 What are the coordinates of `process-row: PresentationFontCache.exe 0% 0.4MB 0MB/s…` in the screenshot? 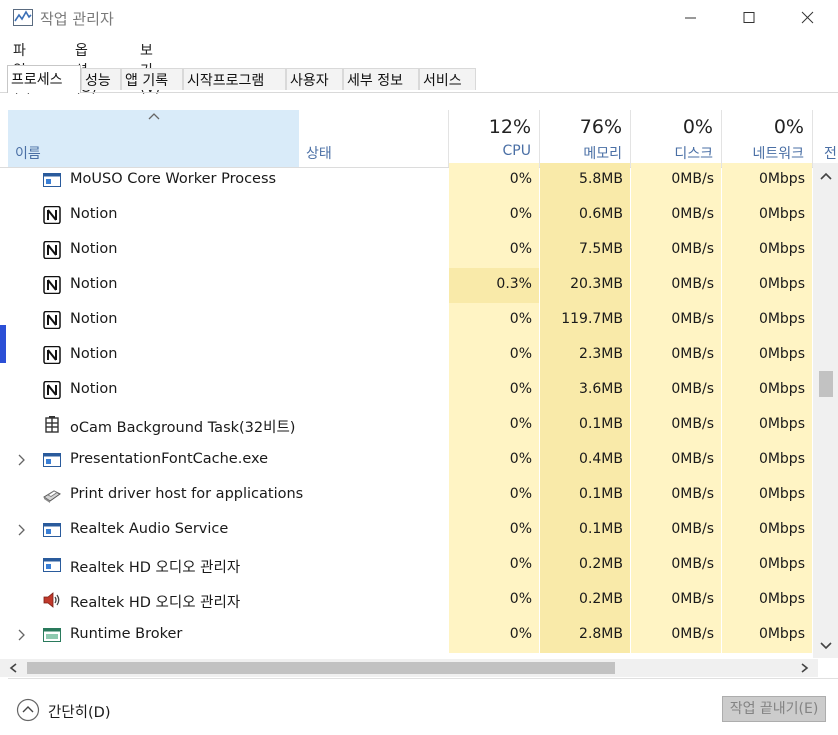 It's located at (406, 460).